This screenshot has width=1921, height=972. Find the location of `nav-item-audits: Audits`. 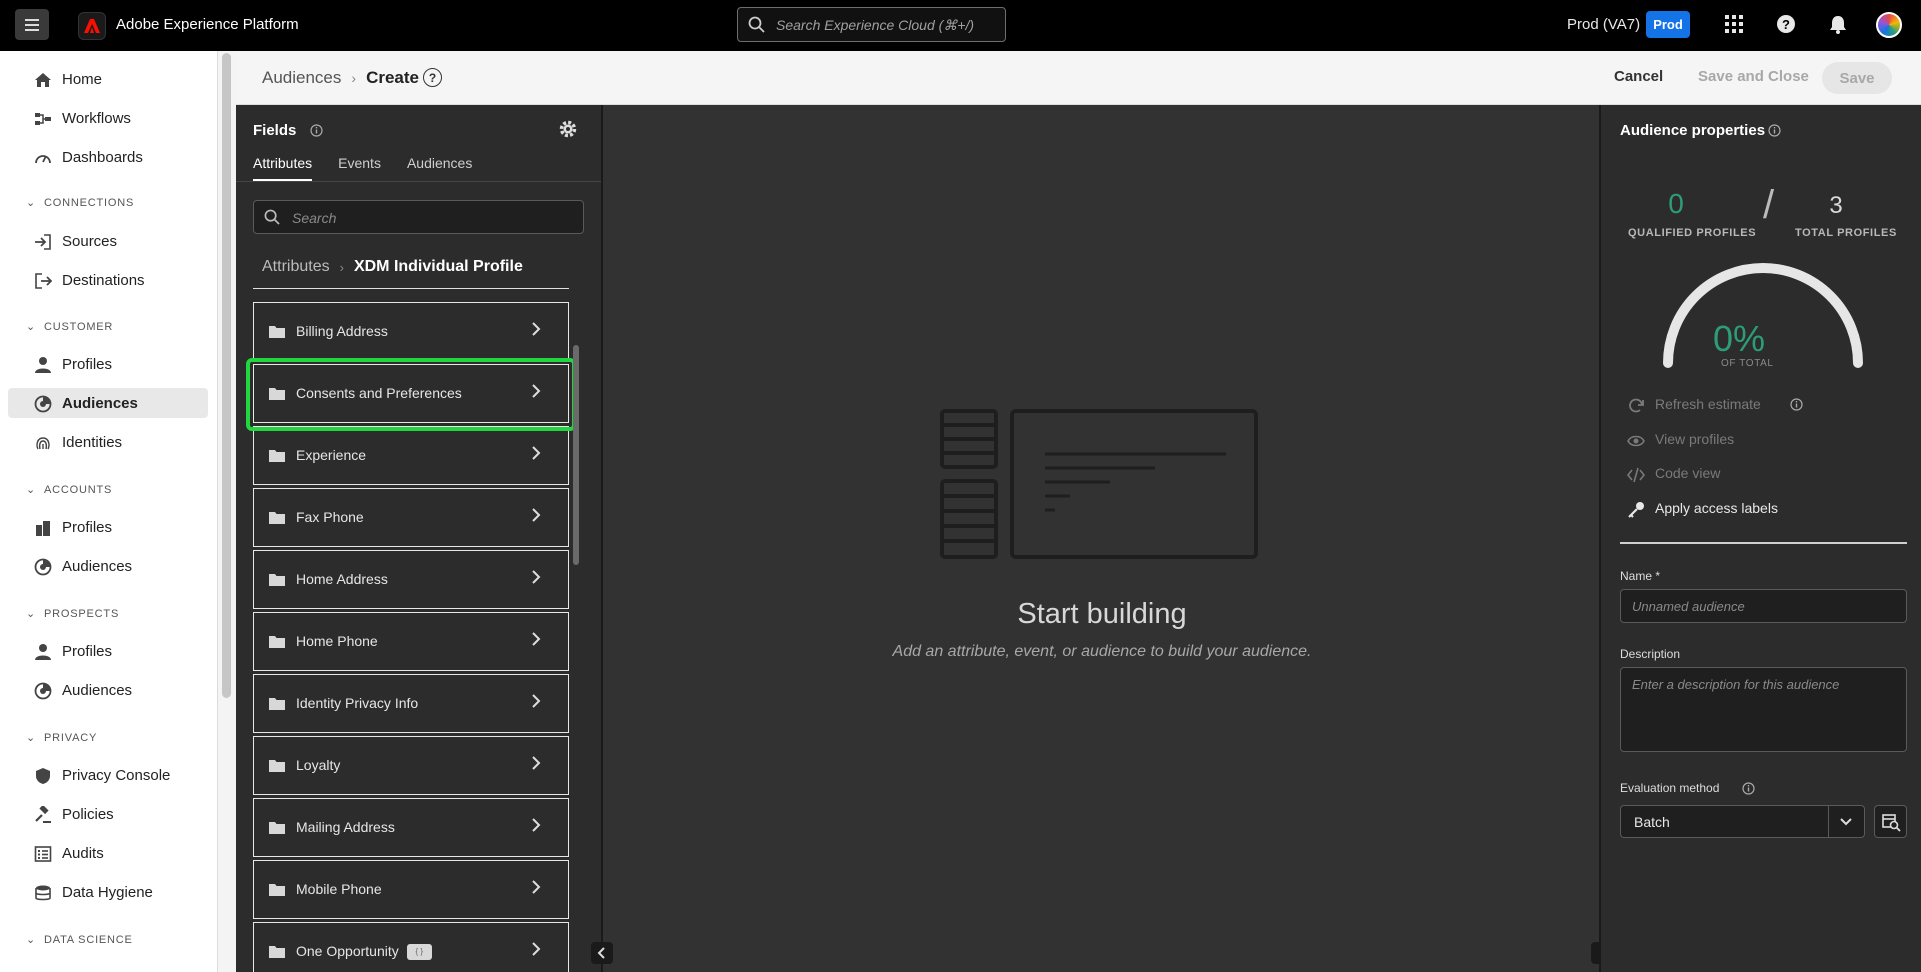

nav-item-audits: Audits is located at coordinates (108, 853).